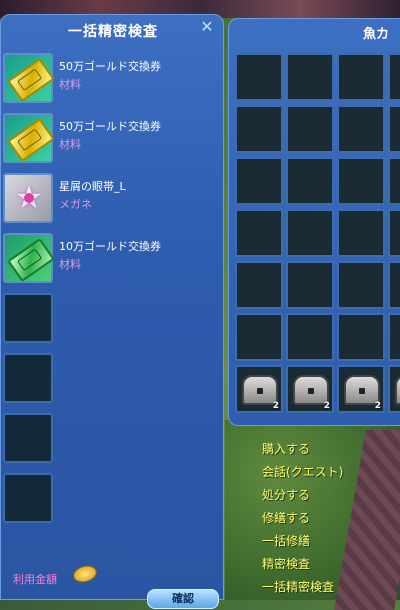 This screenshot has height=610, width=400. I want to click on npc-menu-item: 修繕する, so click(286, 517).